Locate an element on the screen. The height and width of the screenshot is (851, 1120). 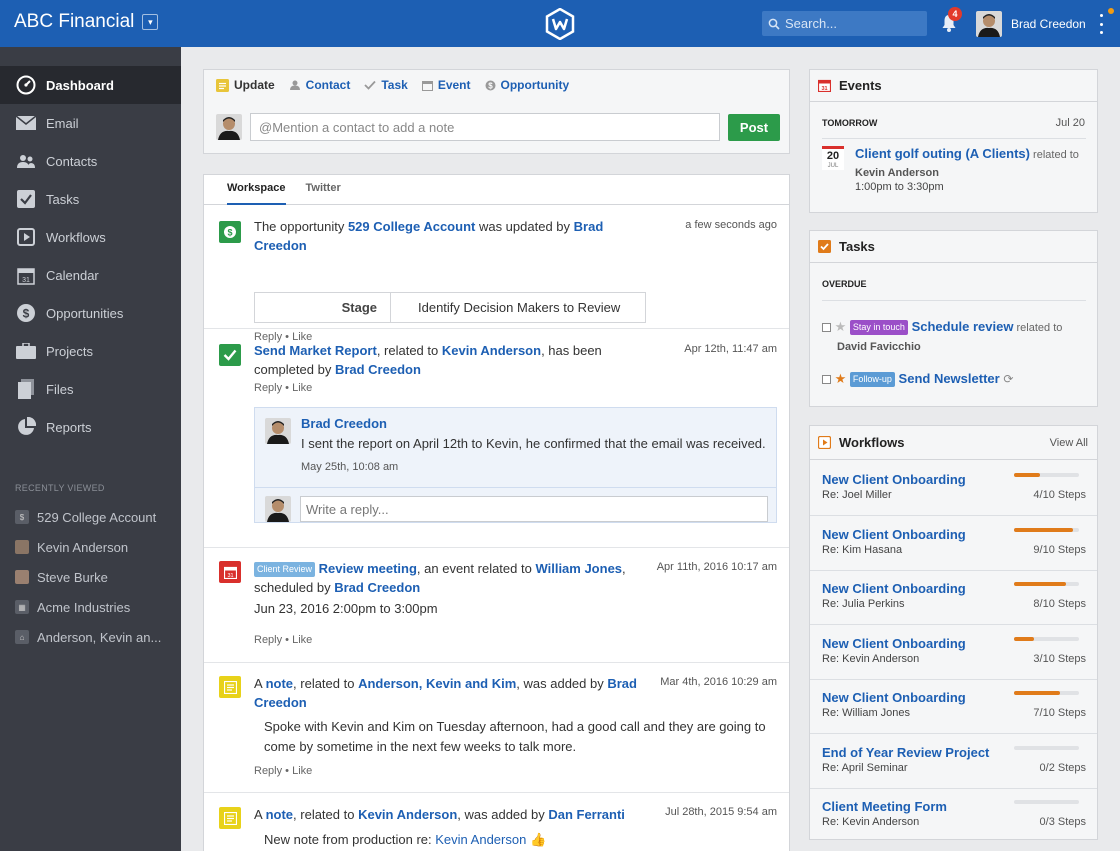
tab-twitter: Twitter is located at coordinates (323, 189).